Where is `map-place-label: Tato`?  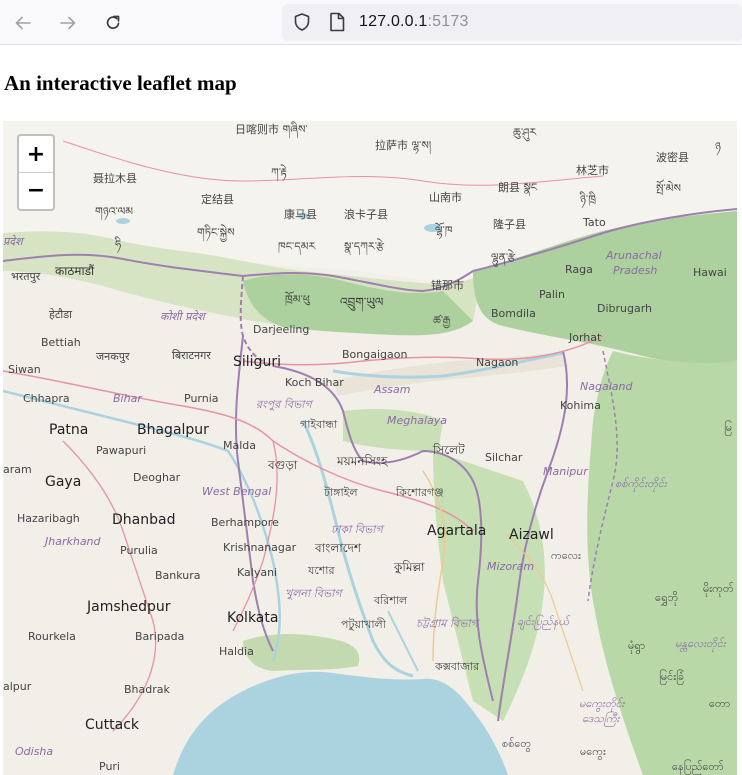 map-place-label: Tato is located at coordinates (594, 222).